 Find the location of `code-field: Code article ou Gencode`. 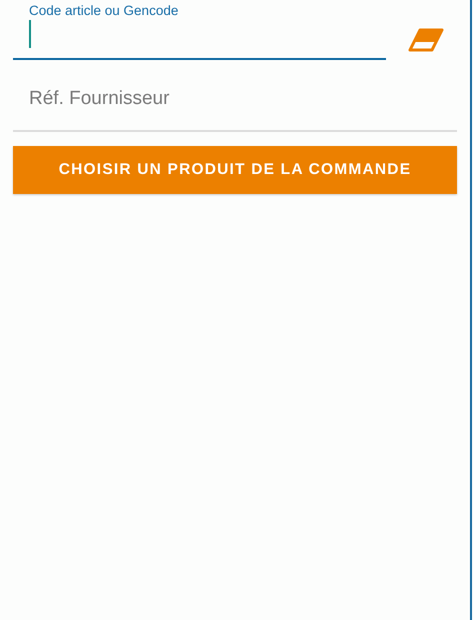

code-field: Code article ou Gencode is located at coordinates (199, 31).